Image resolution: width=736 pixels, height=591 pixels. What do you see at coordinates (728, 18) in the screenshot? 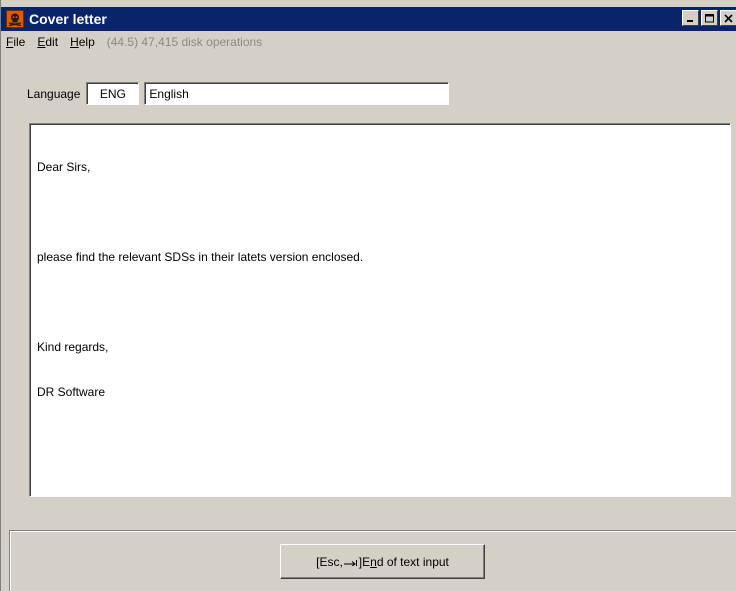
I see `close-icon` at bounding box center [728, 18].